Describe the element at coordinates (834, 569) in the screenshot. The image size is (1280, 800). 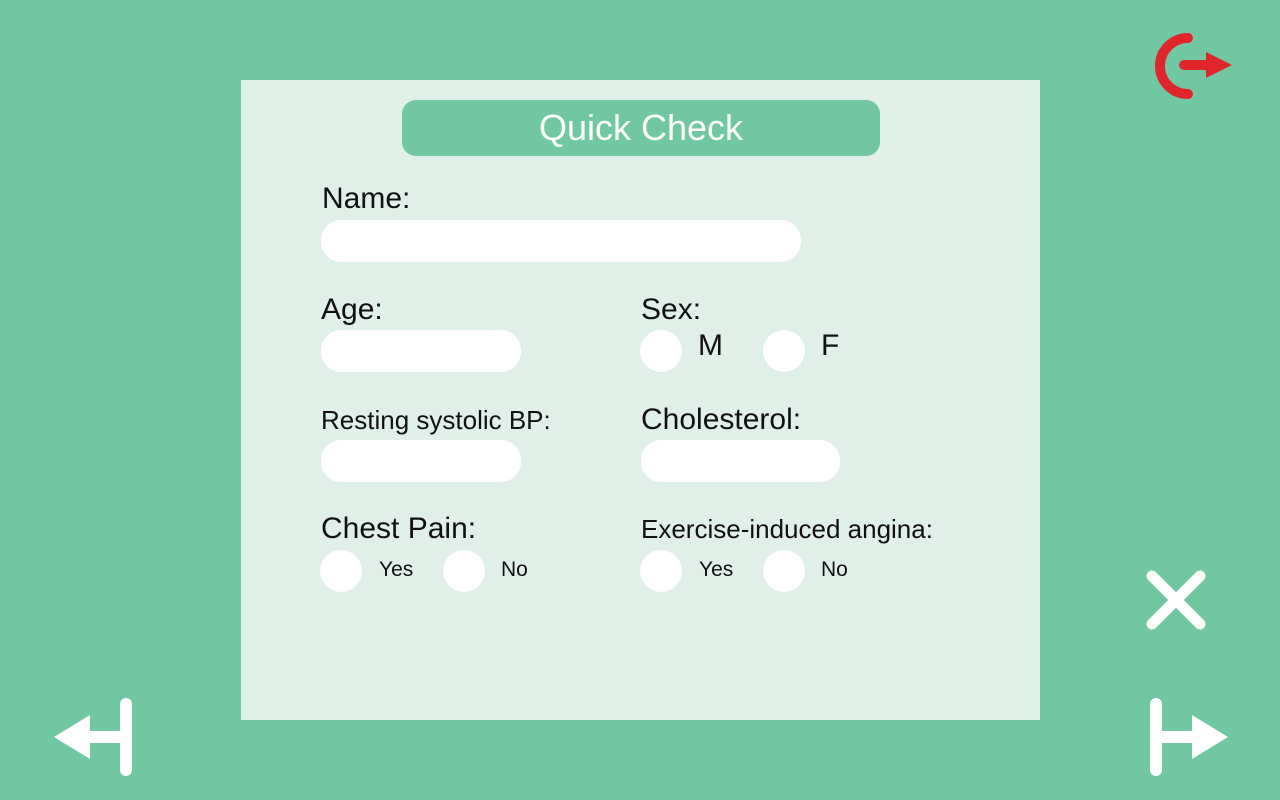
I see `angina-no-label: No` at that location.